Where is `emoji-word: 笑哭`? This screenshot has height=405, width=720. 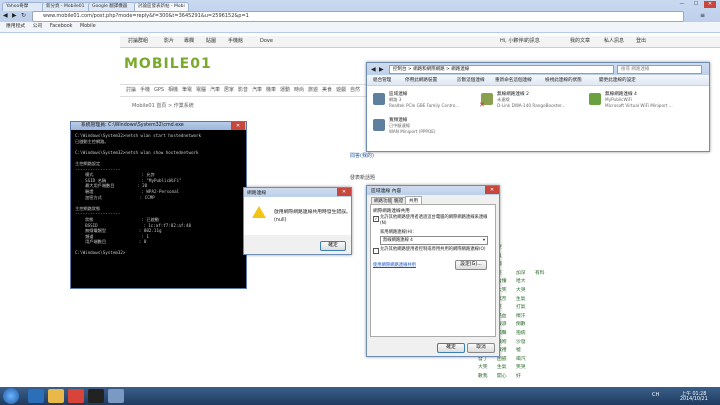
emoji-word: 笑哭 is located at coordinates (521, 366).